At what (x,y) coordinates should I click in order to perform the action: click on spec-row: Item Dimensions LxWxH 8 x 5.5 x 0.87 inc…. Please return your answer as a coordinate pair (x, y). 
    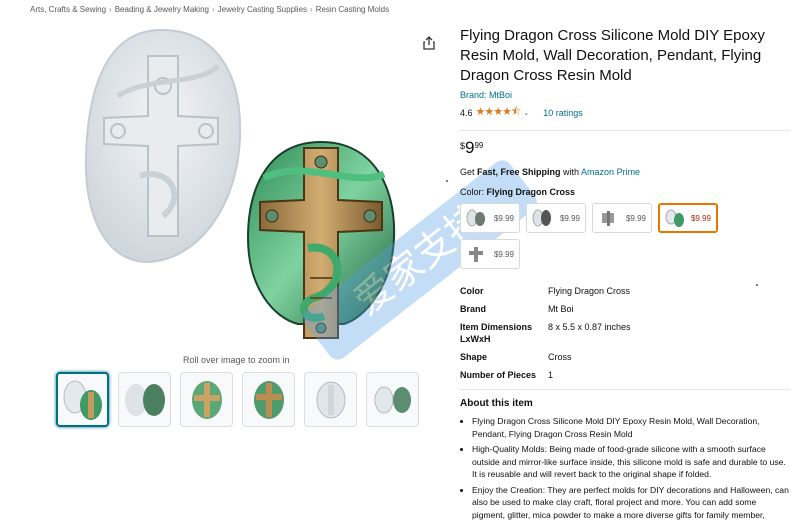
    Looking at the image, I should click on (625, 333).